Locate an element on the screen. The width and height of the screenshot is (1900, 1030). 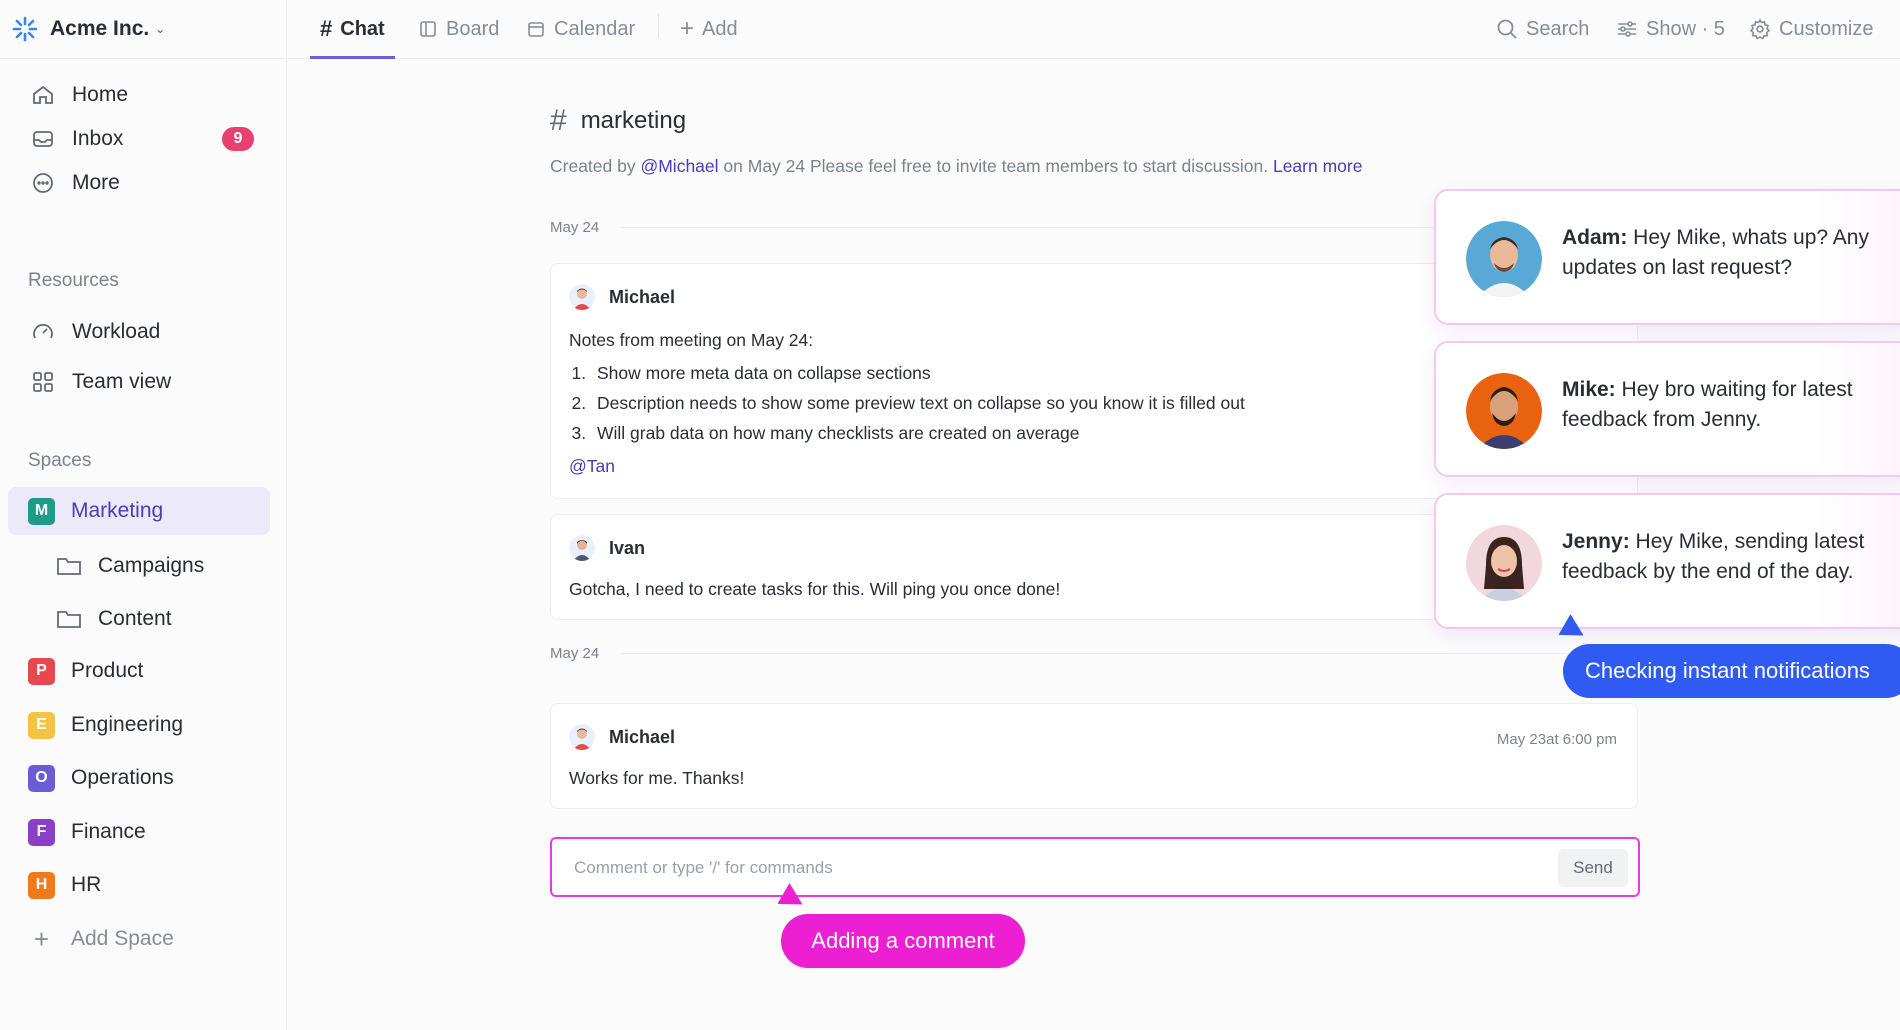
nav-home-label: Home is located at coordinates (100, 94).